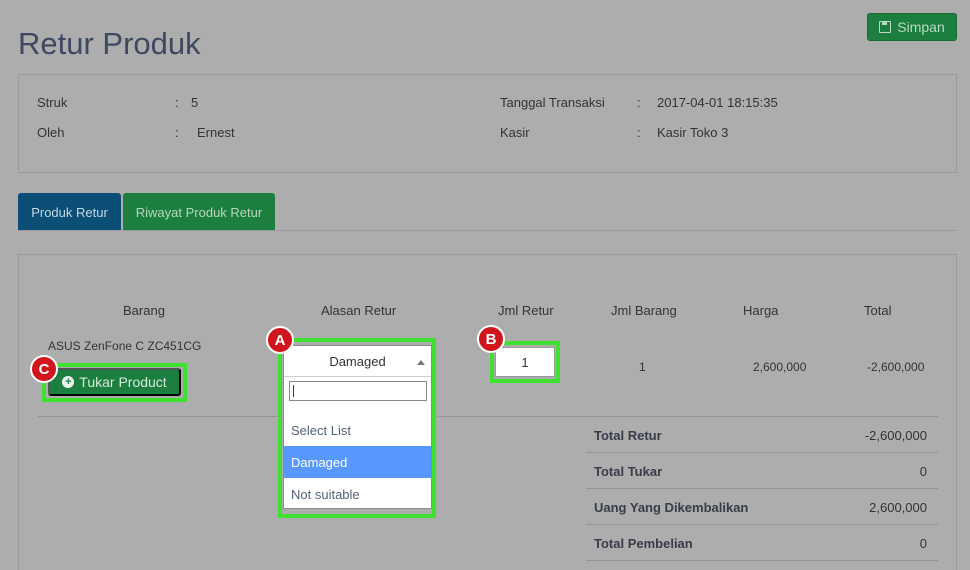 Image resolution: width=970 pixels, height=570 pixels. I want to click on jml-retur-input: 1, so click(525, 362).